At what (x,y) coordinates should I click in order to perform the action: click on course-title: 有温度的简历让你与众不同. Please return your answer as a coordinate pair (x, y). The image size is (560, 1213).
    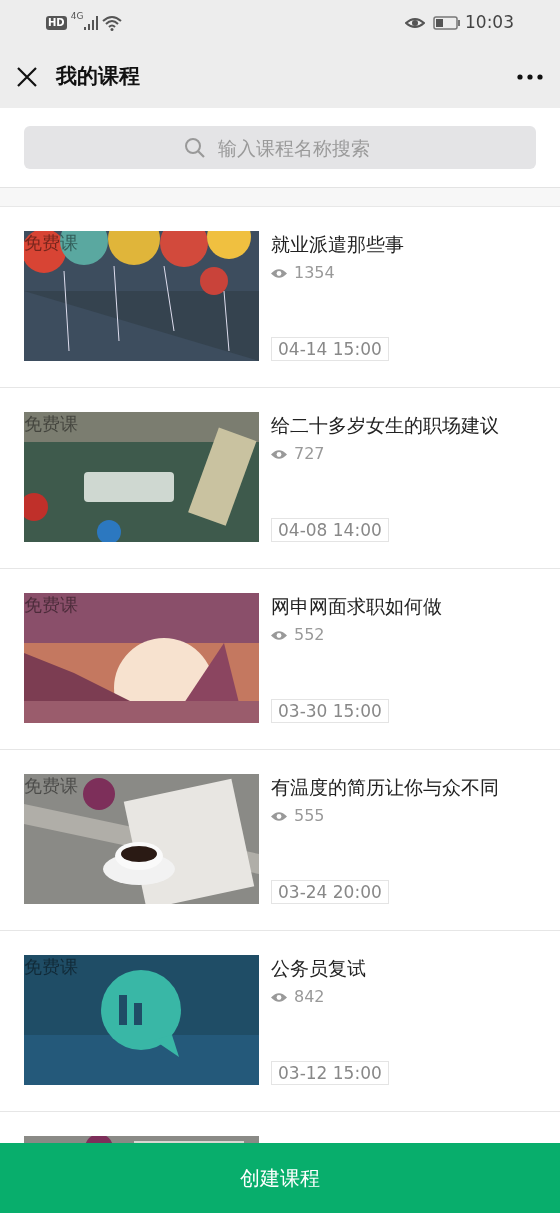
    Looking at the image, I should click on (385, 787).